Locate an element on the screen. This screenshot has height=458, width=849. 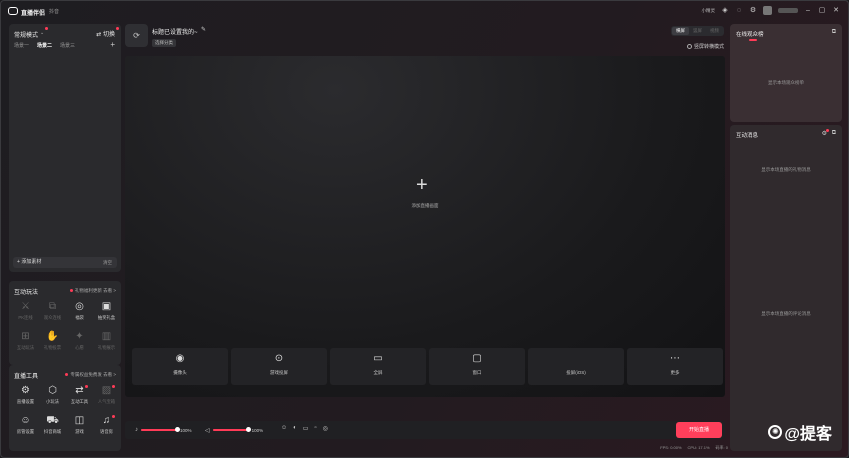
source-button-label: 窗口 is located at coordinates (477, 372).